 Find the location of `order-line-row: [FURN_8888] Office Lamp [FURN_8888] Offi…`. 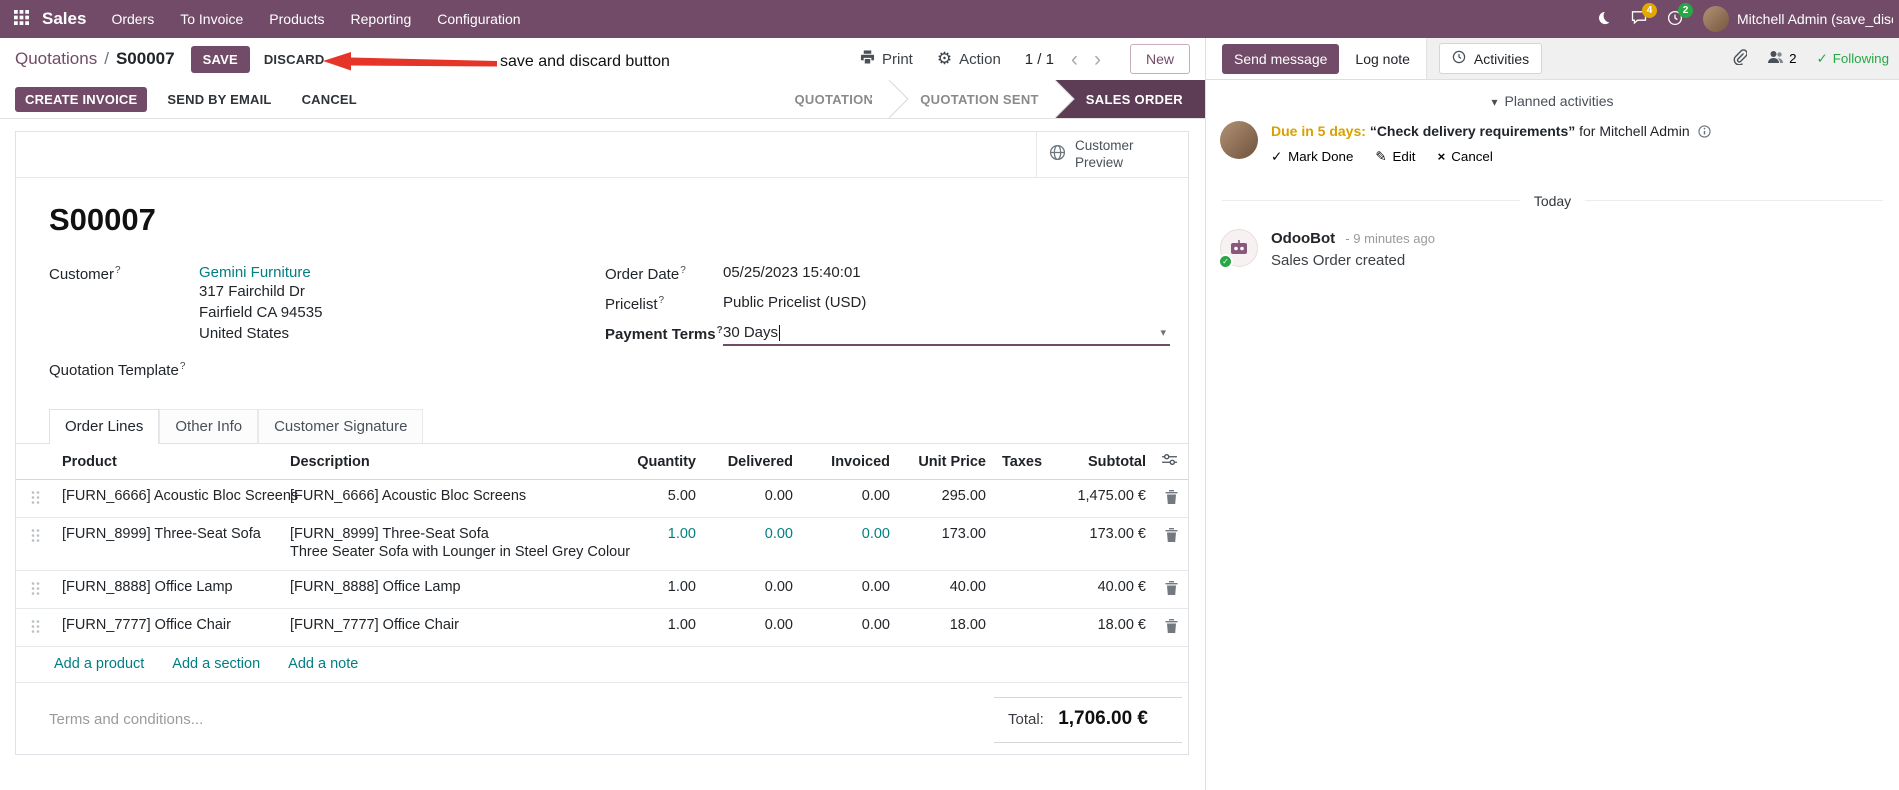

order-line-row: [FURN_8888] Office Lamp [FURN_8888] Offi… is located at coordinates (602, 589).